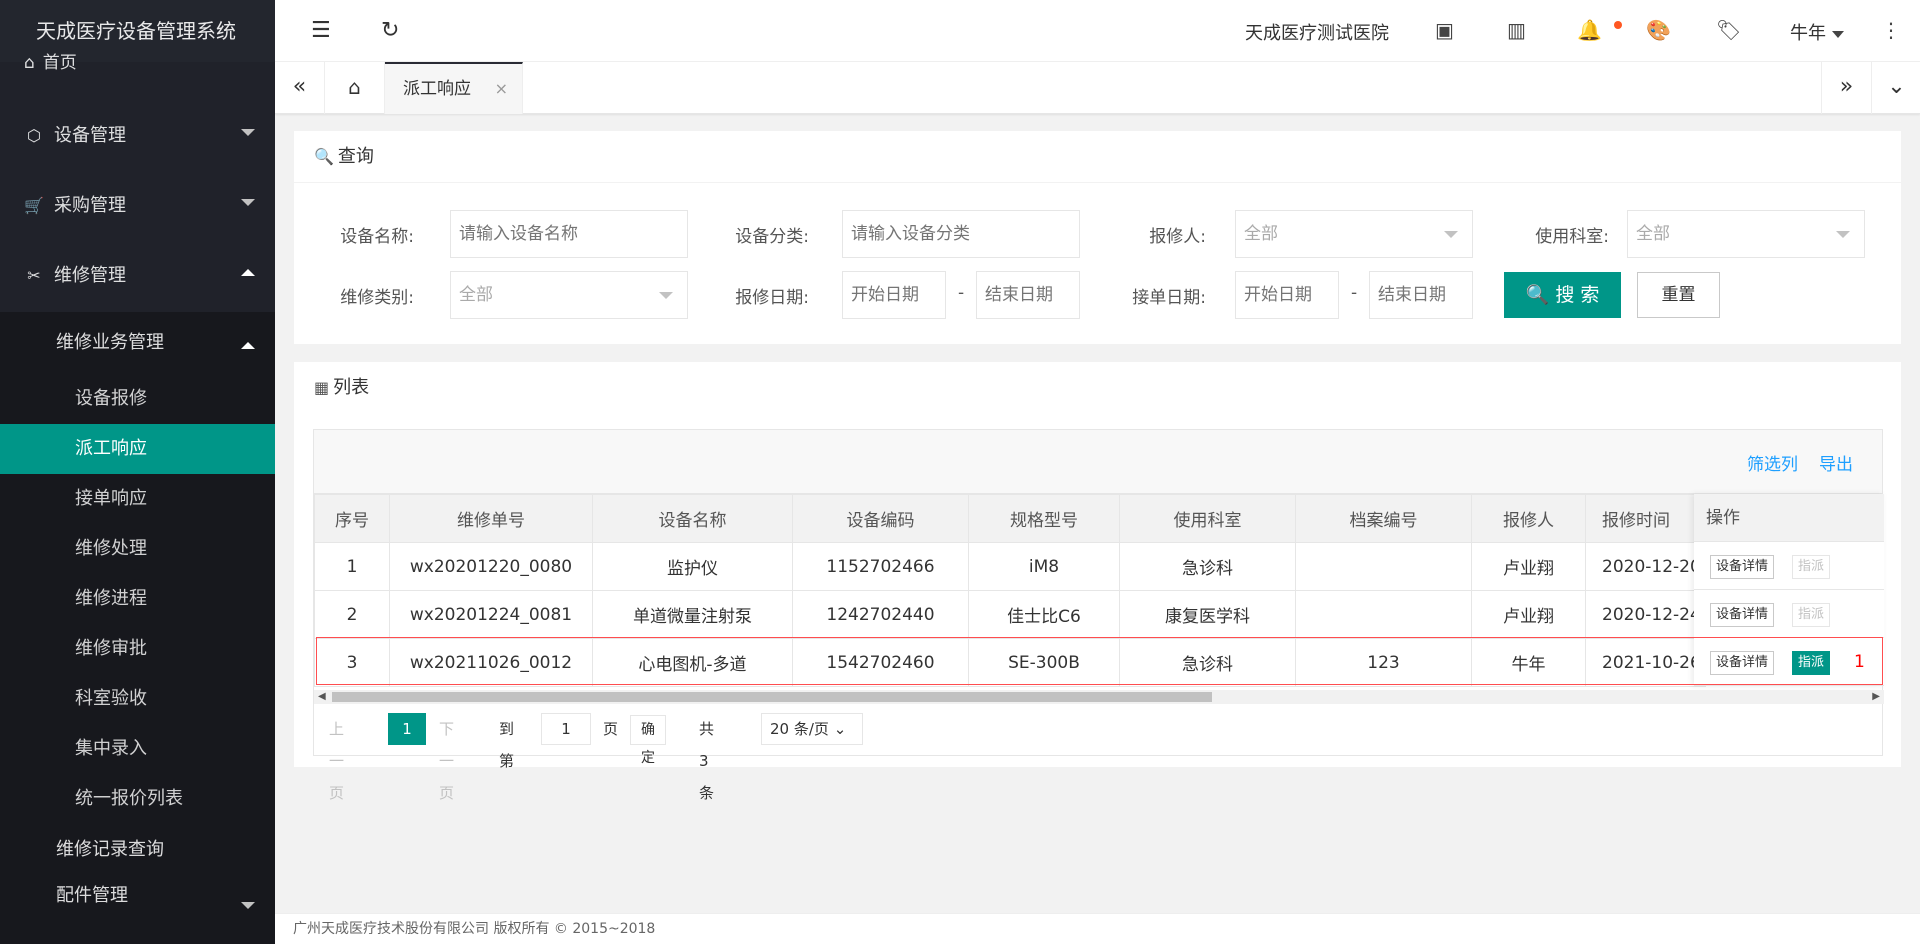  What do you see at coordinates (1207, 518) in the screenshot?
I see `col-header: 使用科室` at bounding box center [1207, 518].